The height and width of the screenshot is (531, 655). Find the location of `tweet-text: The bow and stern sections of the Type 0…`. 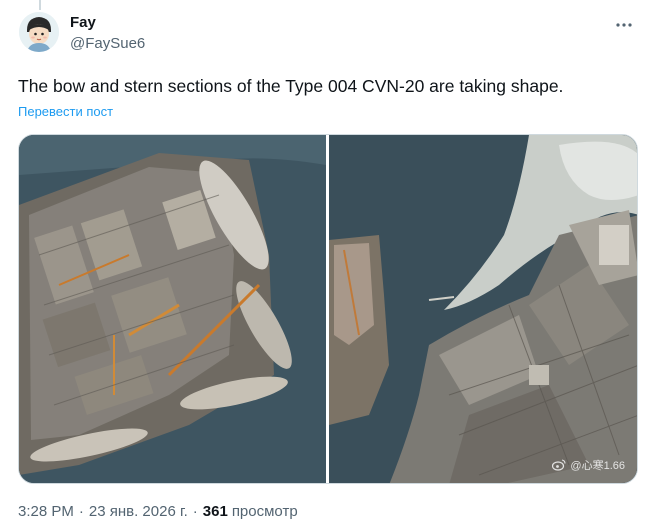

tweet-text: The bow and stern sections of the Type 0… is located at coordinates (291, 86).